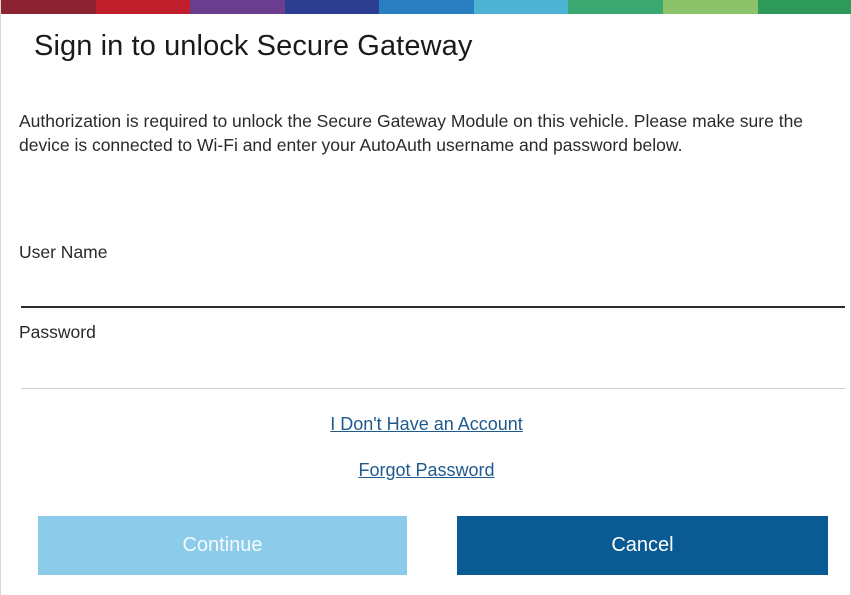 This screenshot has height=595, width=851. What do you see at coordinates (642, 545) in the screenshot?
I see `cancel-button: Cancel` at bounding box center [642, 545].